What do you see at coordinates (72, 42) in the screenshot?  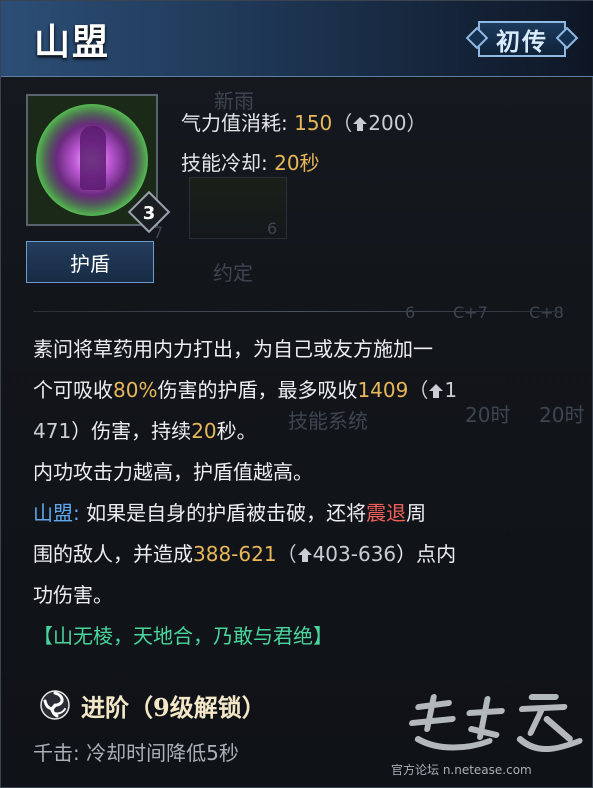 I see `skill-name: 山盟` at bounding box center [72, 42].